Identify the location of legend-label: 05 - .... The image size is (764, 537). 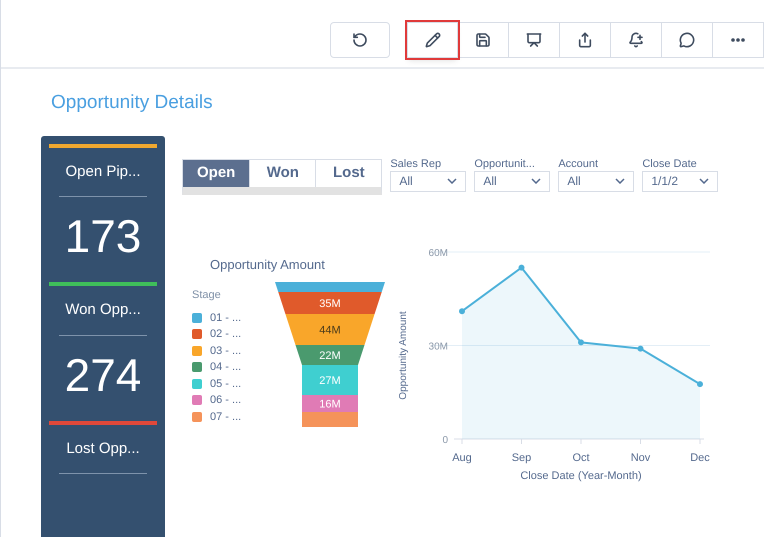
(226, 384).